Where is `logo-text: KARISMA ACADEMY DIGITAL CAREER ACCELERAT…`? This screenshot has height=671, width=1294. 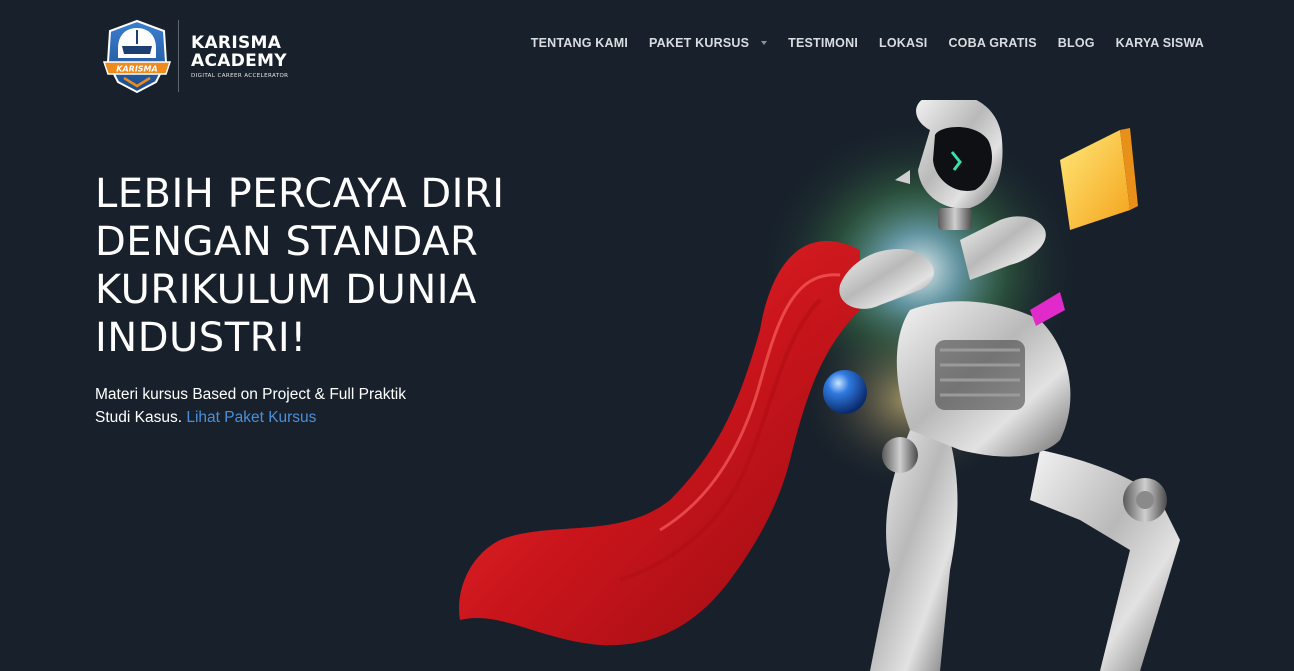 logo-text: KARISMA ACADEMY DIGITAL CAREER ACCELERAT… is located at coordinates (239, 56).